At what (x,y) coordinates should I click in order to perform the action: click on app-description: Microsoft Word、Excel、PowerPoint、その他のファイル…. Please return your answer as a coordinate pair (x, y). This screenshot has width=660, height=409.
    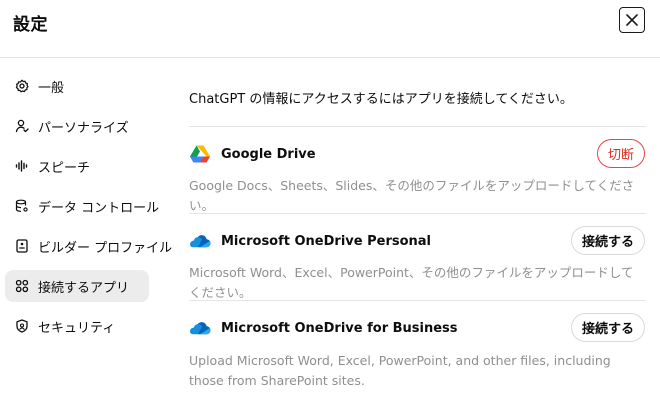
    Looking at the image, I should click on (411, 282).